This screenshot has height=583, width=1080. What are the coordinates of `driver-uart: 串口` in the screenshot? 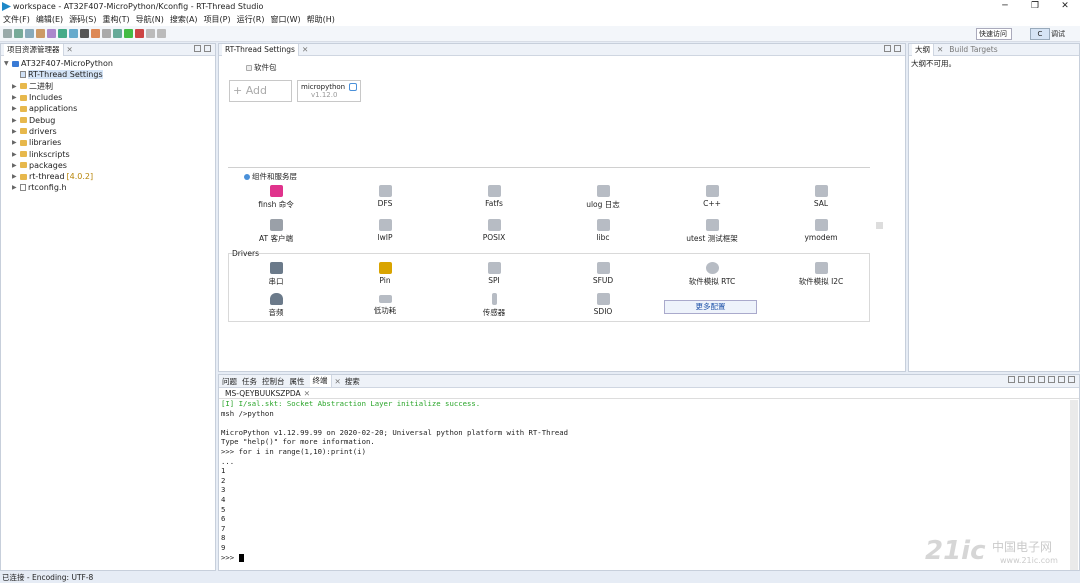 It's located at (276, 274).